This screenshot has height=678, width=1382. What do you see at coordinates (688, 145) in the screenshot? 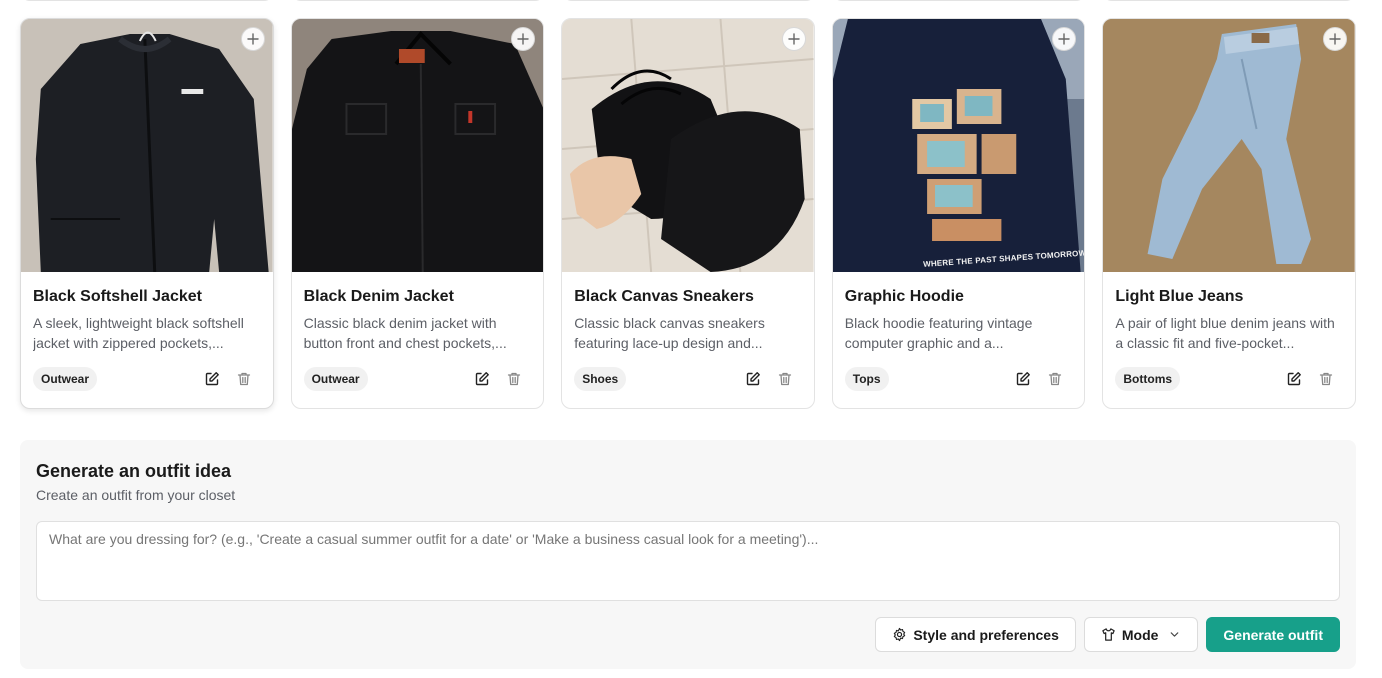
I see `item-photo-canvas-sneakers` at bounding box center [688, 145].